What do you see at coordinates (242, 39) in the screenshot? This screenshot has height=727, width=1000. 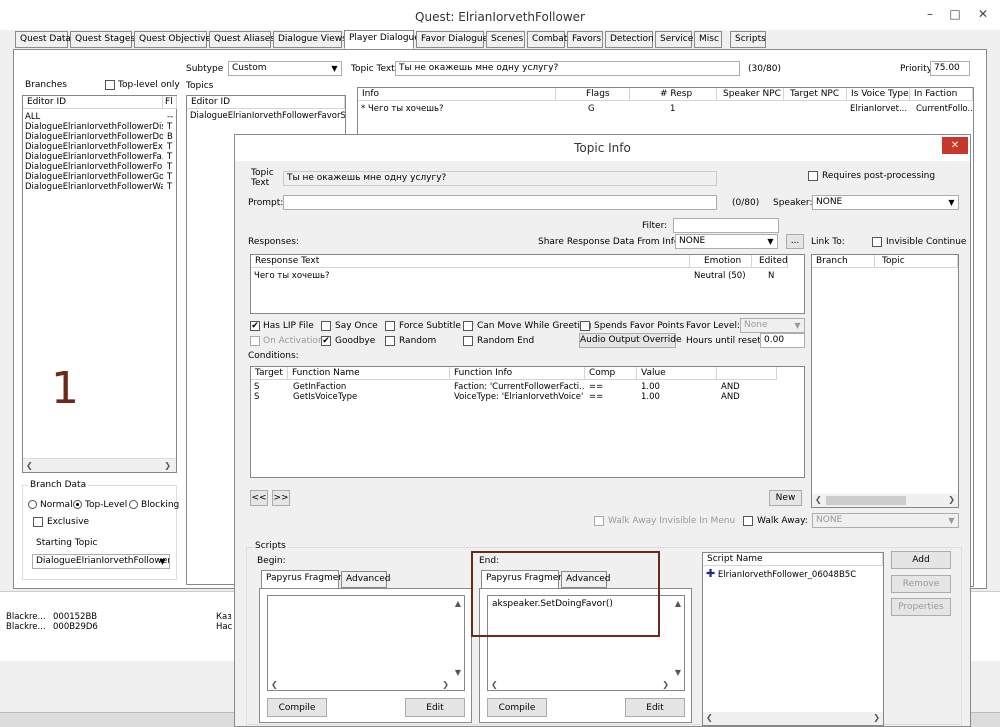 I see `tab-quest-aliases: Quest Aliases` at bounding box center [242, 39].